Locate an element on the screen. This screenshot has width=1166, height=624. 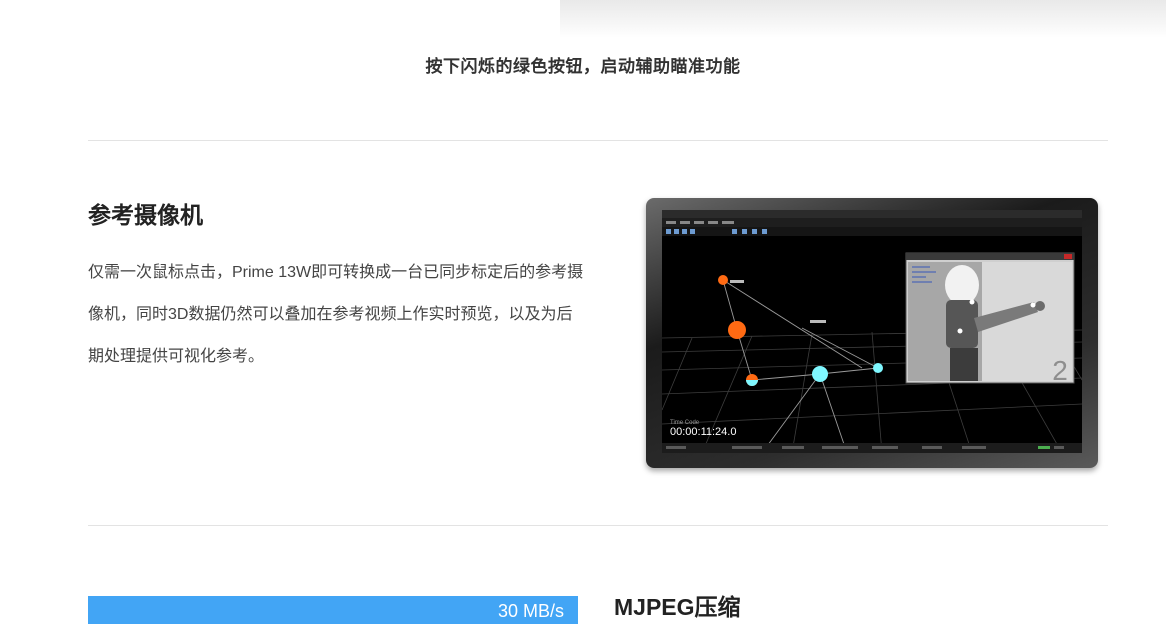
window-titlebar is located at coordinates (872, 214).